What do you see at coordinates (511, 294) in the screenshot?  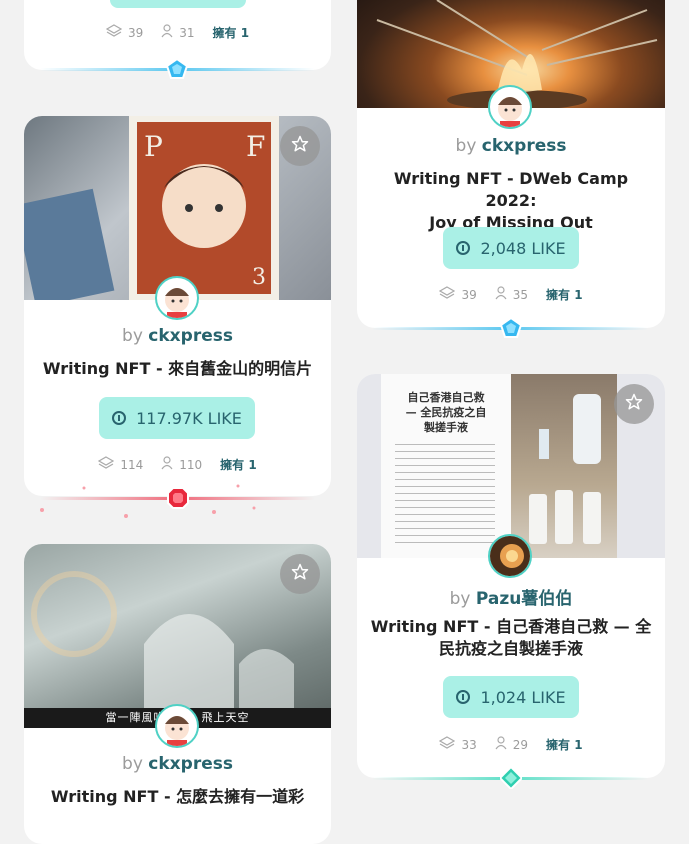 I see `card-stats: 39 35 擁有 1` at bounding box center [511, 294].